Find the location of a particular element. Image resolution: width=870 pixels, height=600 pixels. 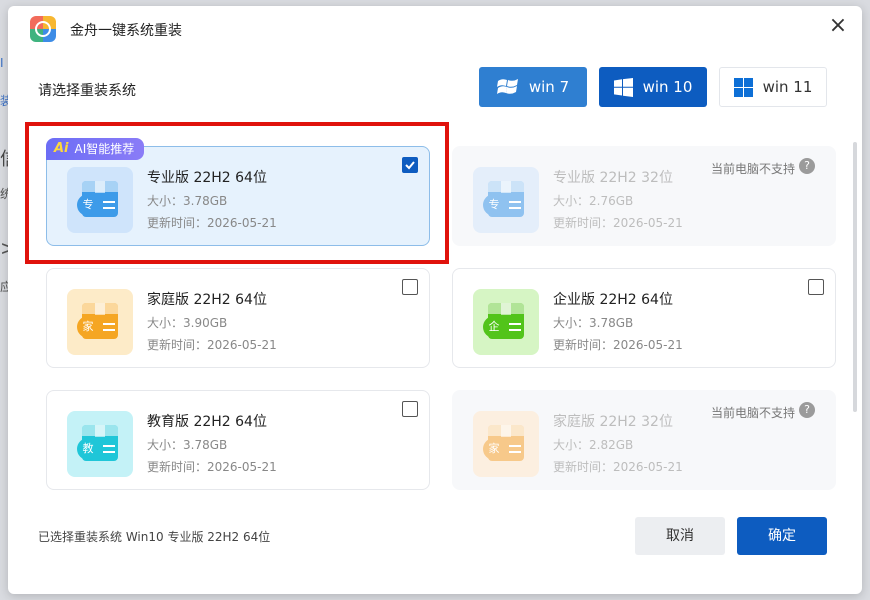

scrollbar is located at coordinates (855, 277).